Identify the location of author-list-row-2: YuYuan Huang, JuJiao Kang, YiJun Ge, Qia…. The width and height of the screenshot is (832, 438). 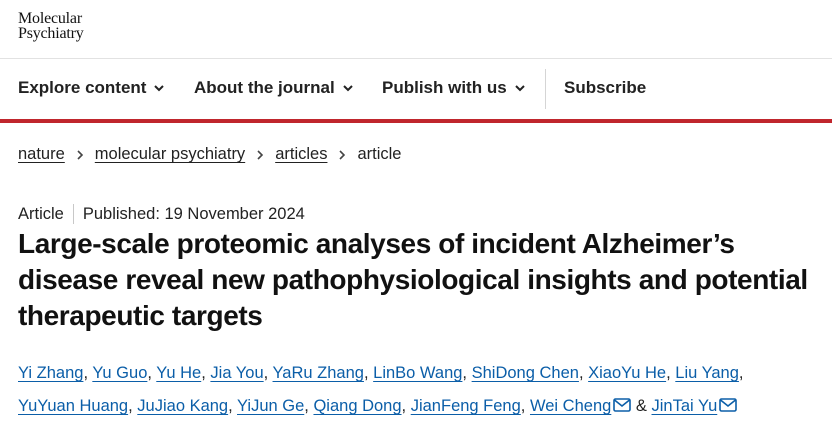
(418, 406).